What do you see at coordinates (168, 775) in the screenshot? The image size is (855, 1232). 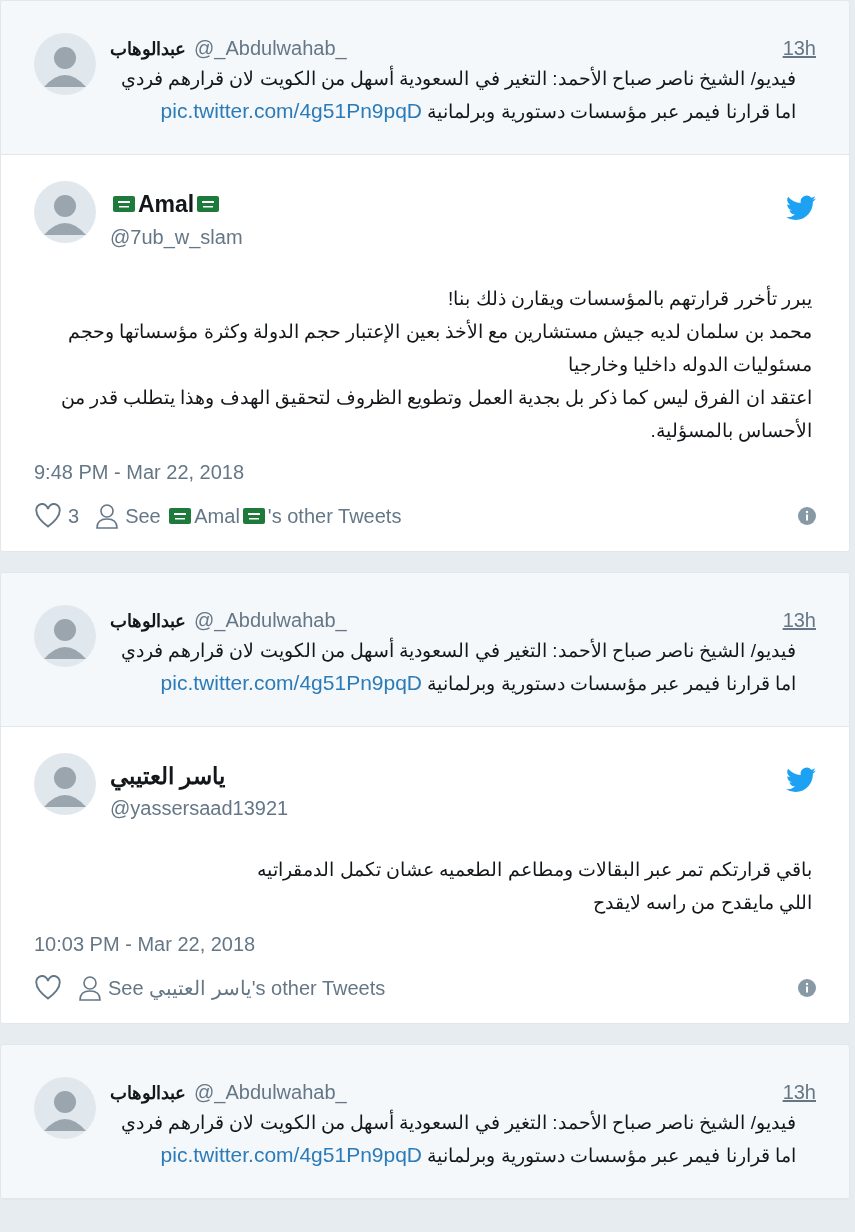 I see `author-name: ياسر العتيبي` at bounding box center [168, 775].